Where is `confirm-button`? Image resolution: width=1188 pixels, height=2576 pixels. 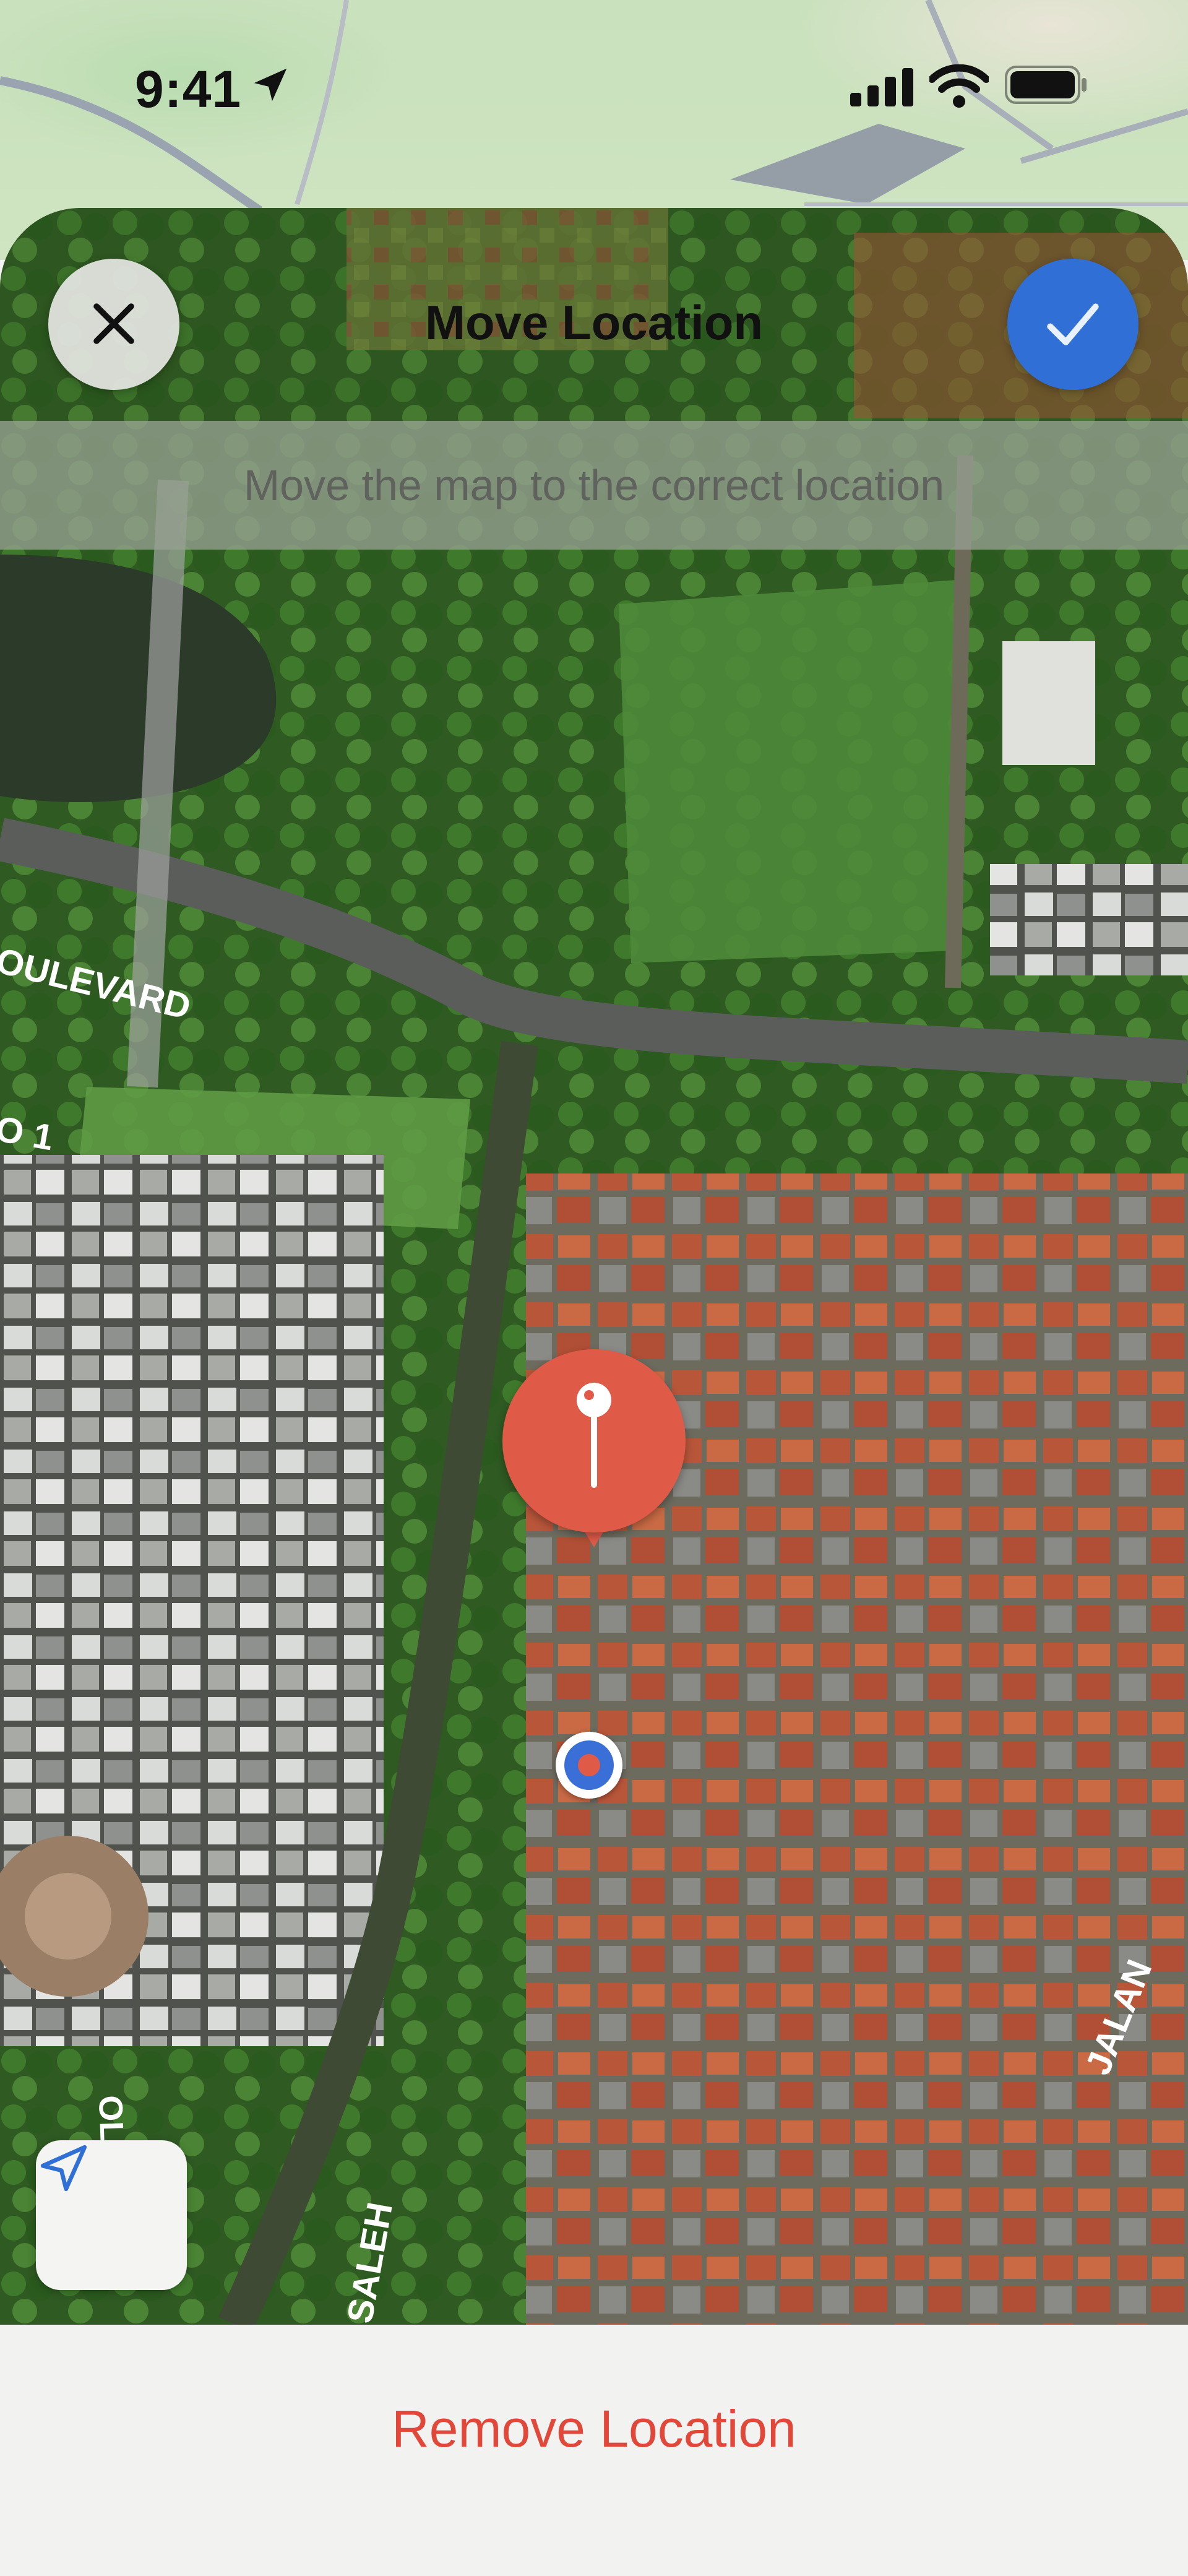
confirm-button is located at coordinates (1072, 324).